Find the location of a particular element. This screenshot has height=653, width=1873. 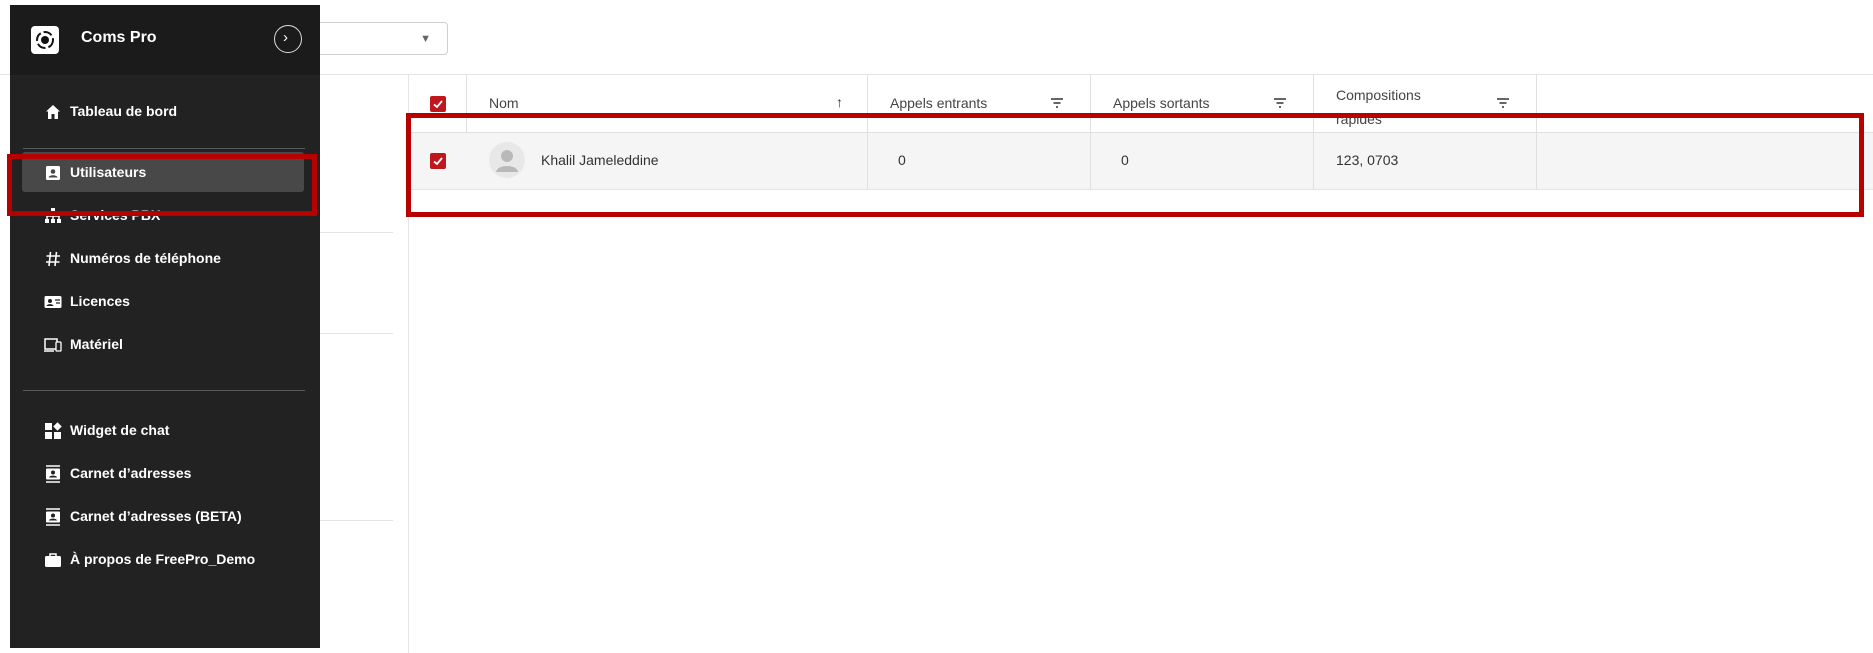

avatar is located at coordinates (507, 160).